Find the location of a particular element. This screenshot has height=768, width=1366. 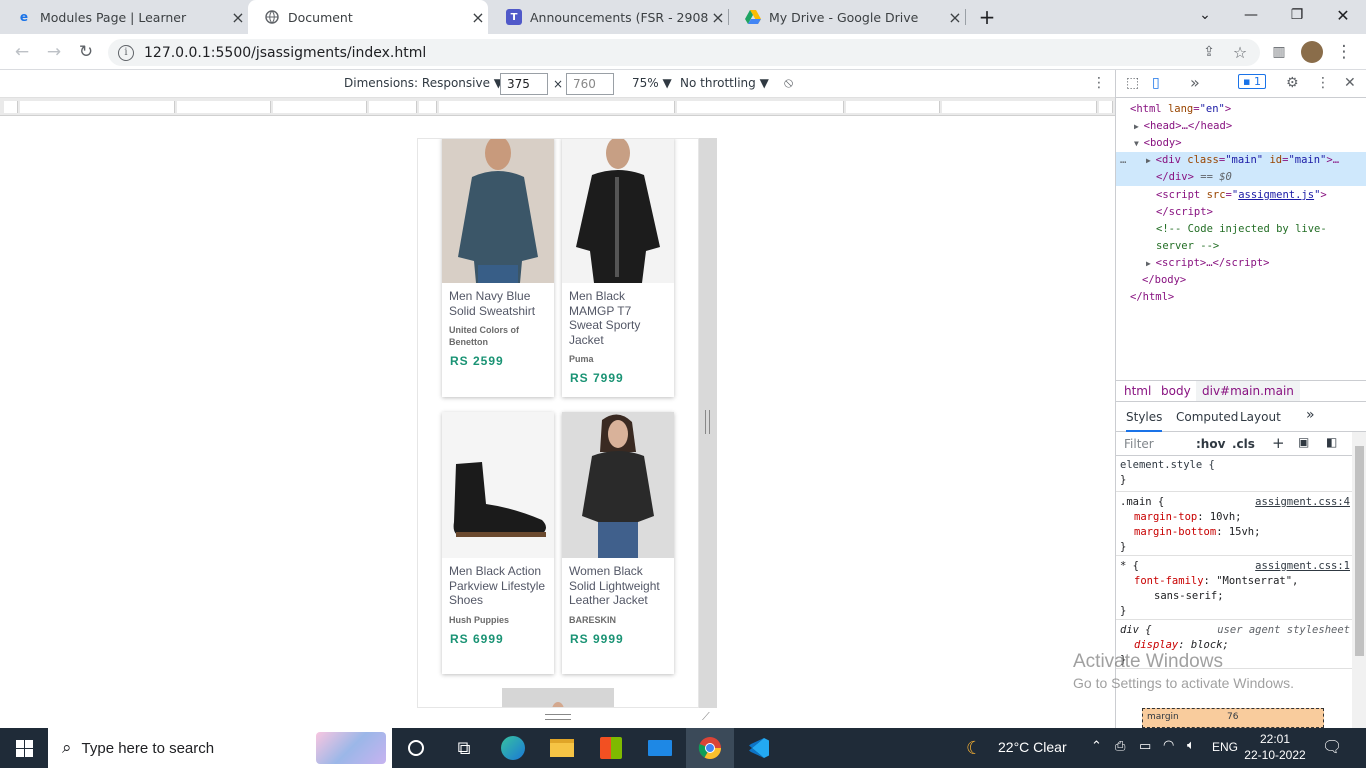

task-view-icon: ⧉ is located at coordinates (464, 748).